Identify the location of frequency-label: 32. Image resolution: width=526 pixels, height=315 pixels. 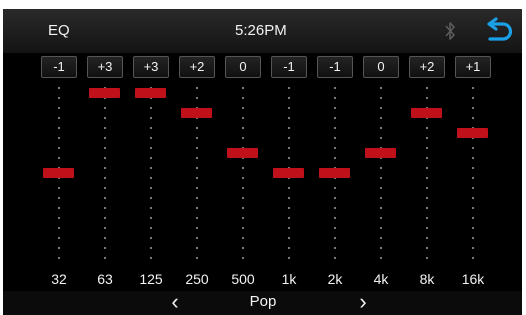
(59, 279).